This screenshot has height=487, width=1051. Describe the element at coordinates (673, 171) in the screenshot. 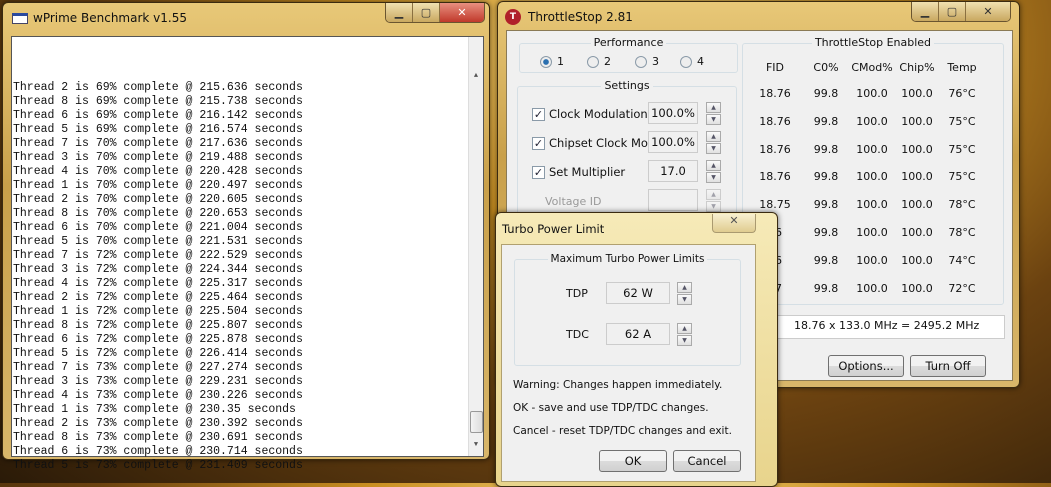

I see `set-multiplier-field: 17.0` at that location.